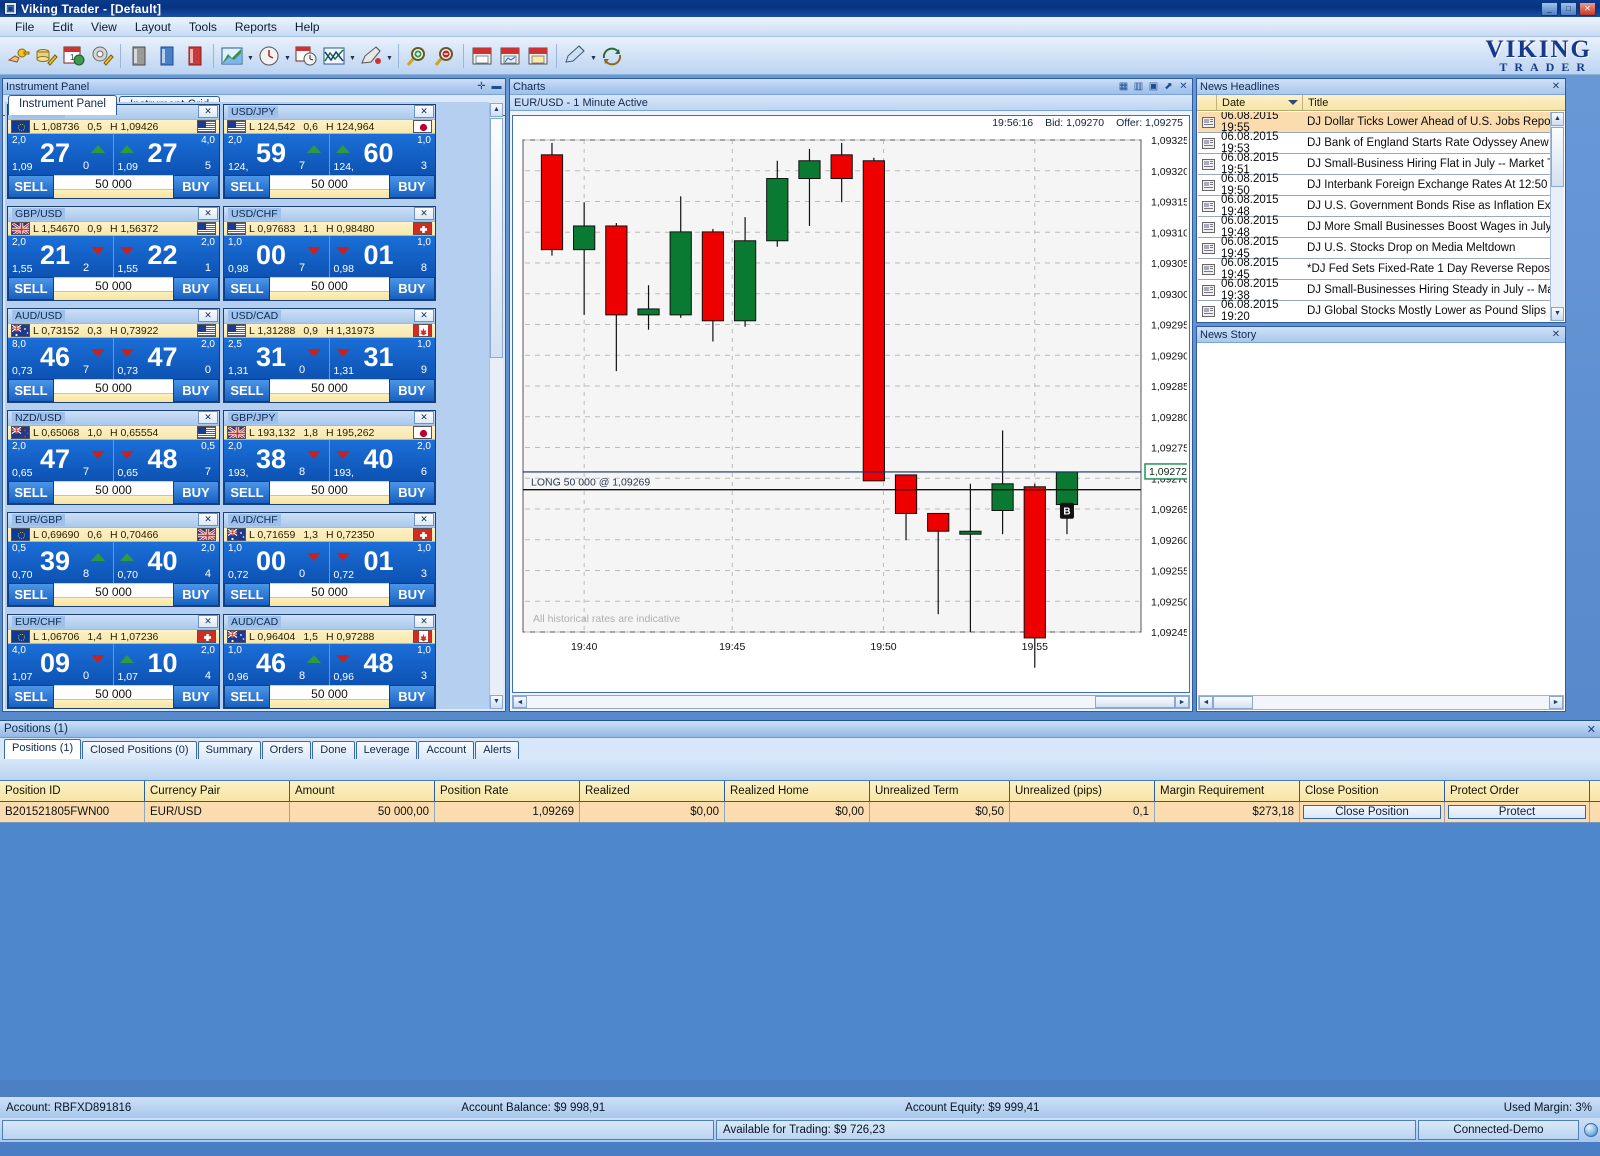 The width and height of the screenshot is (1600, 1156). What do you see at coordinates (74, 56) in the screenshot?
I see `calendar-globe-icon: 1` at bounding box center [74, 56].